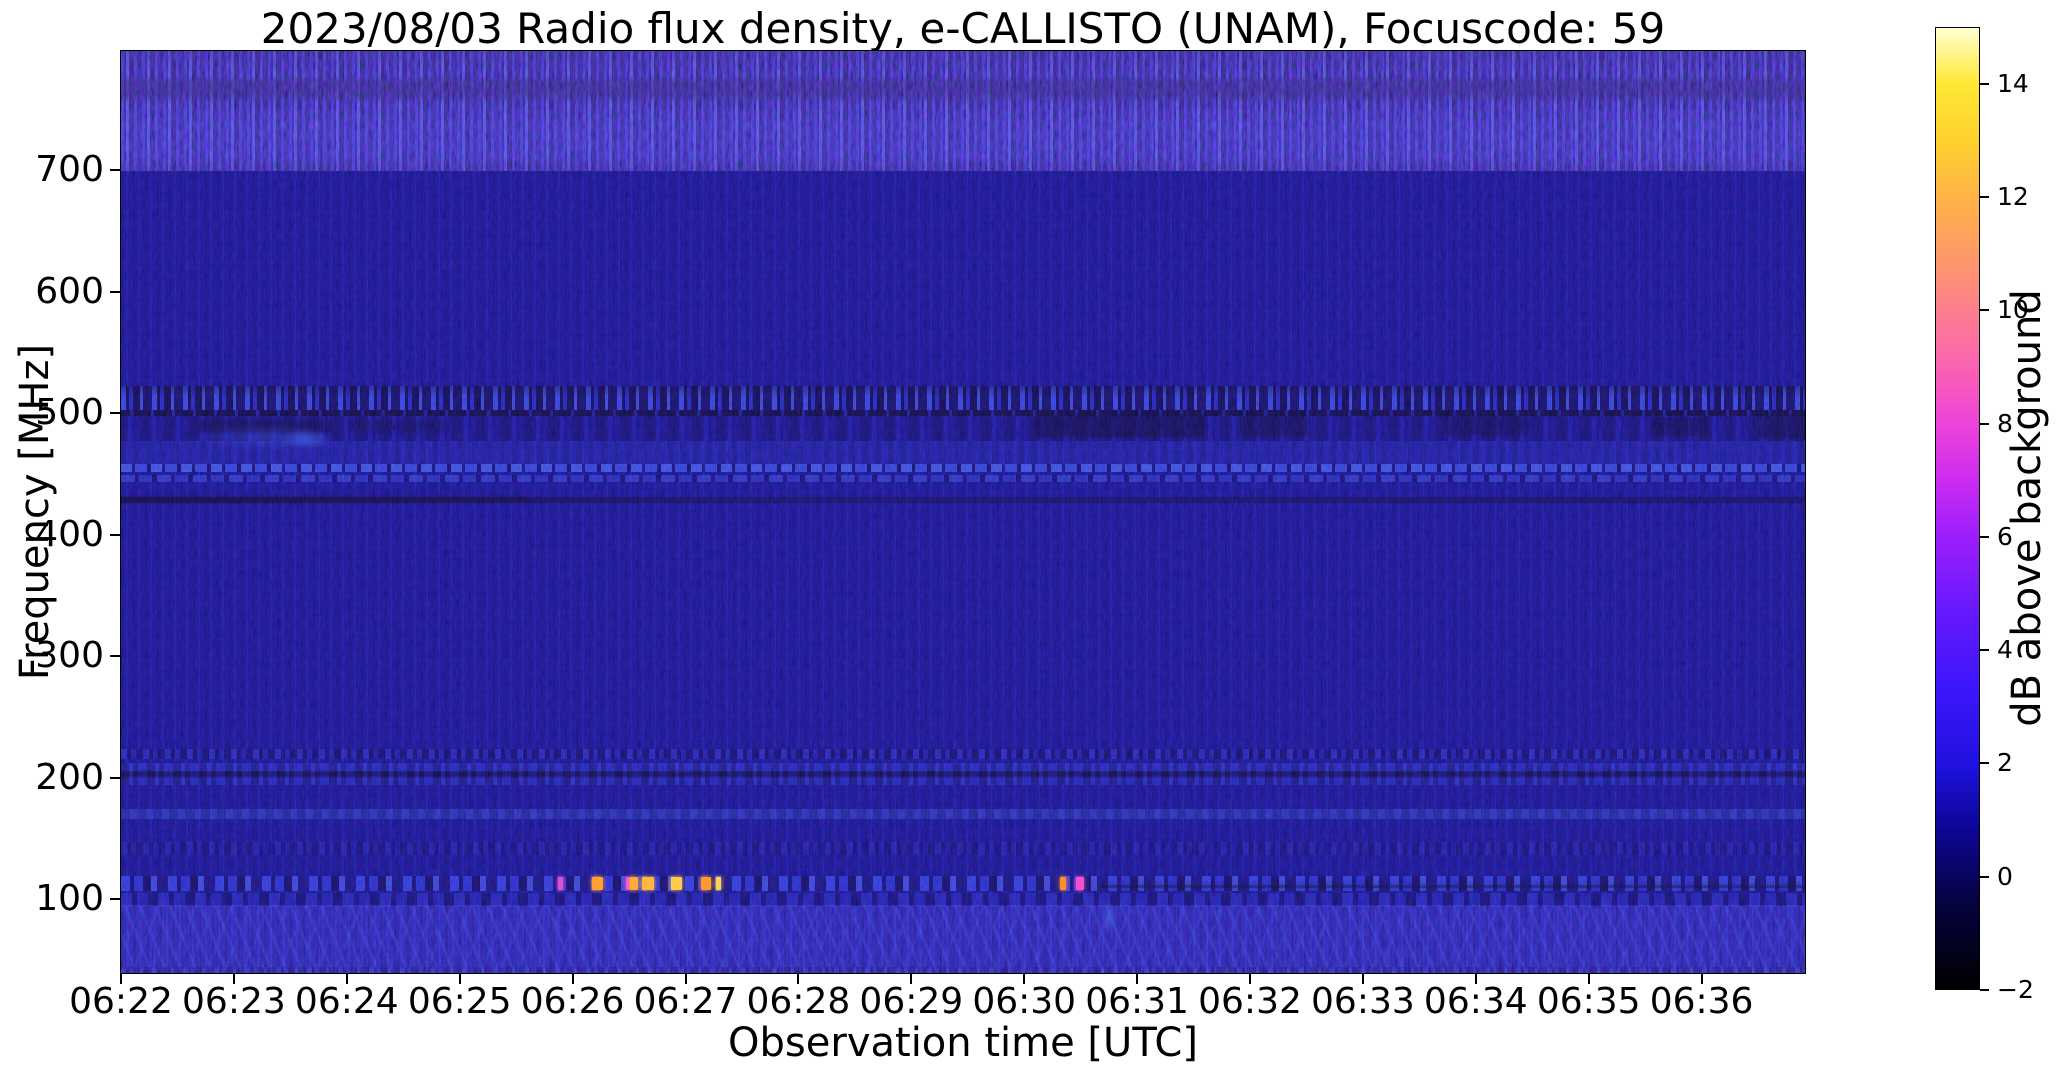 This screenshot has width=2066, height=1067. I want to click on colorbar-gradient, so click(1957, 508).